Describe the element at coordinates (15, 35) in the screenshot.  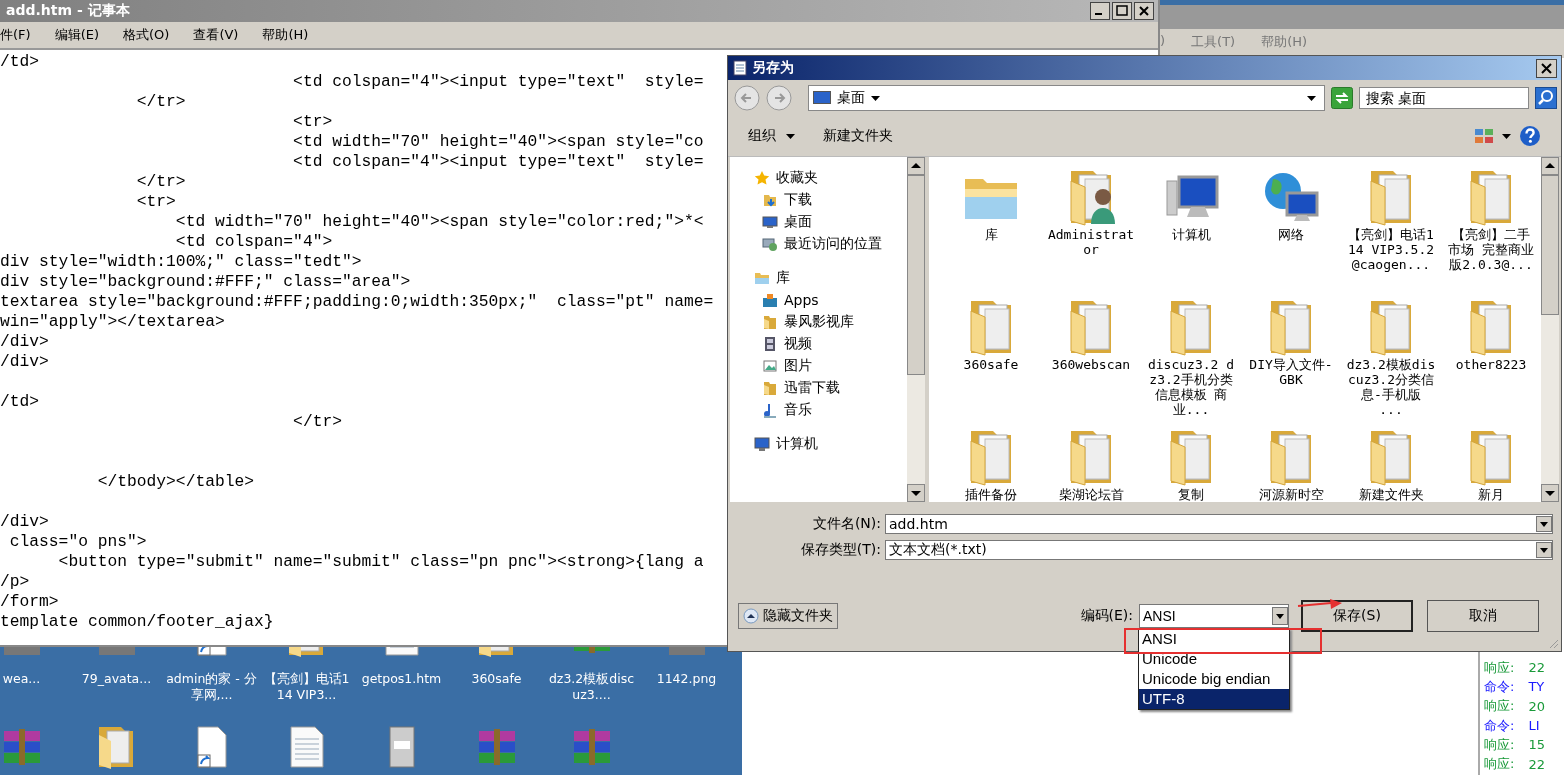
I see `menu-item: 件(F)` at that location.